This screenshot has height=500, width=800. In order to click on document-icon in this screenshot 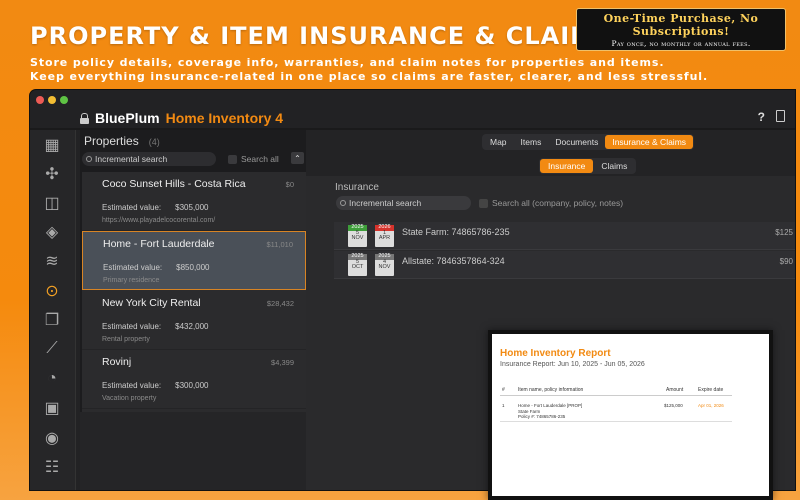, I will do `click(780, 116)`.